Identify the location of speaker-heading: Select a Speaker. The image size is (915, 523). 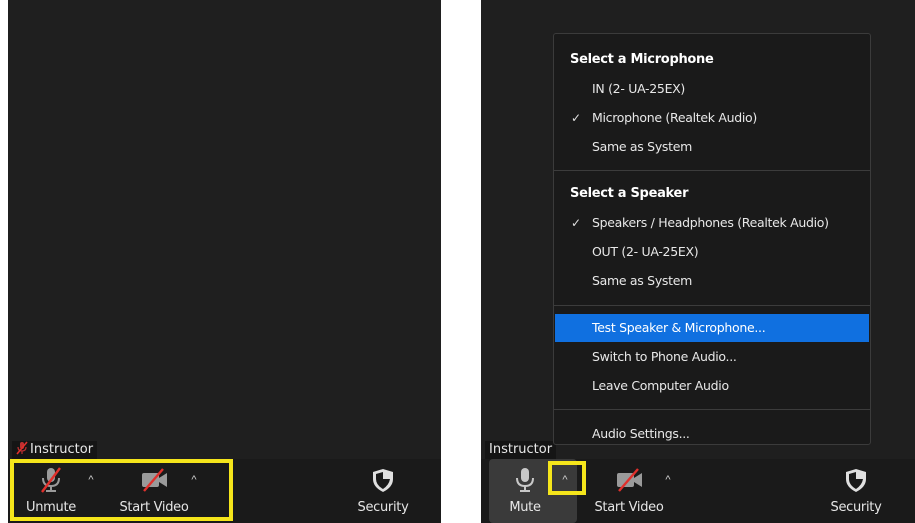
(629, 193).